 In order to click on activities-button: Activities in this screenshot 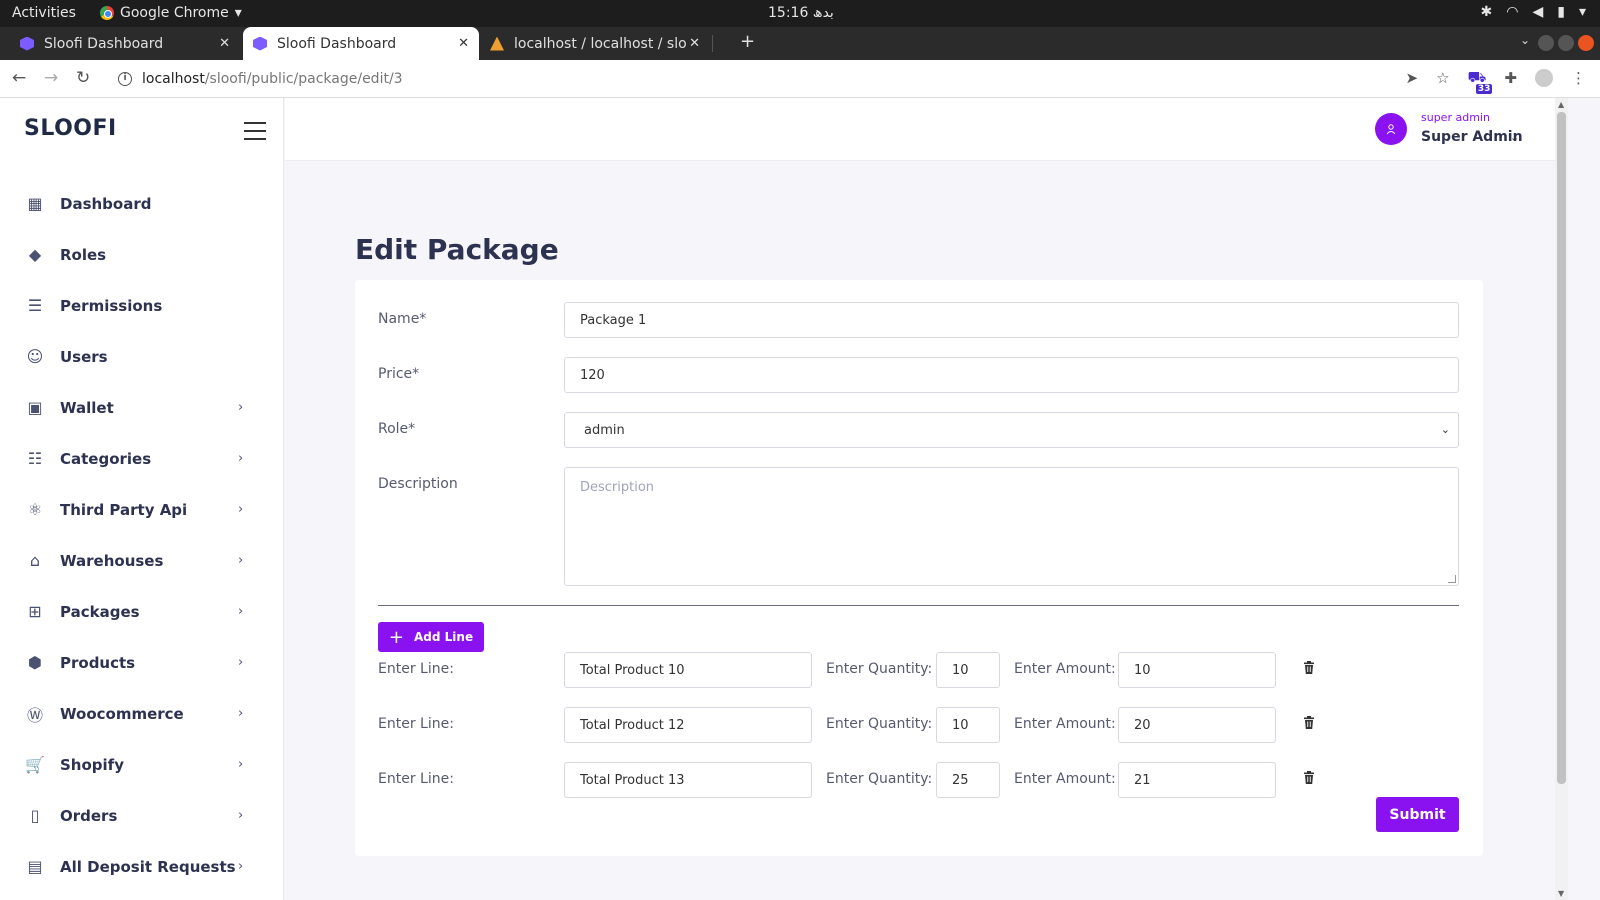, I will do `click(44, 13)`.